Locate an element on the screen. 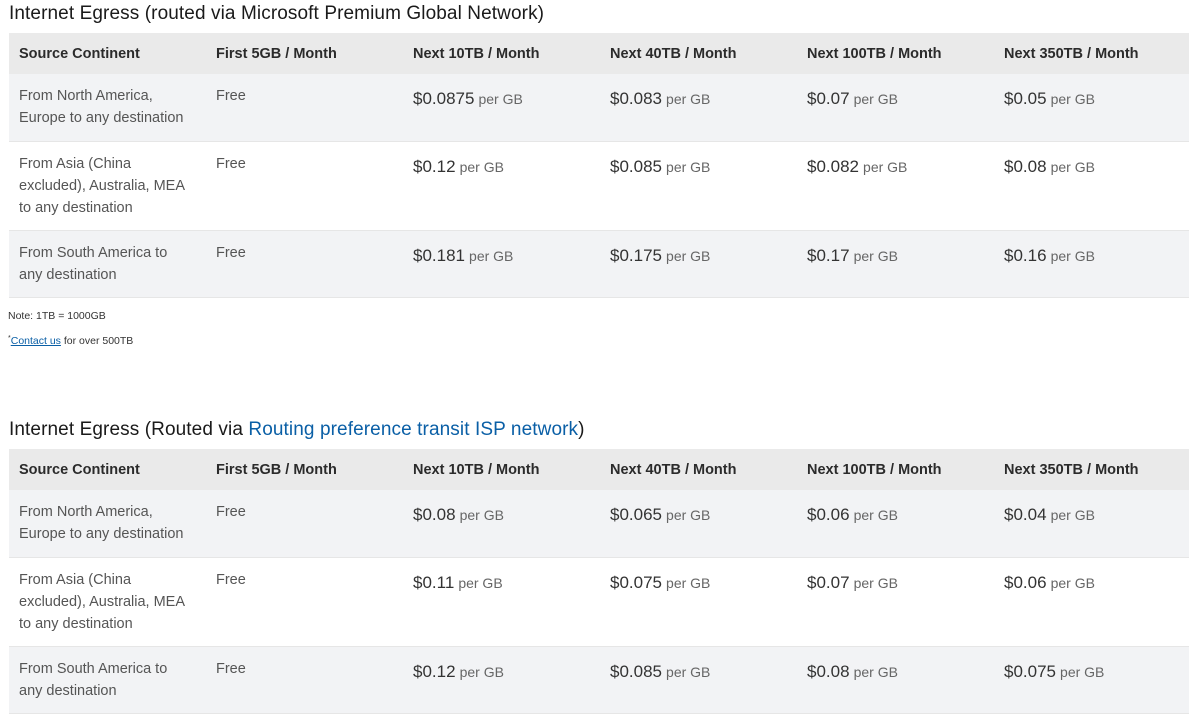  price-cell: $0.181 per GB is located at coordinates (501, 263).